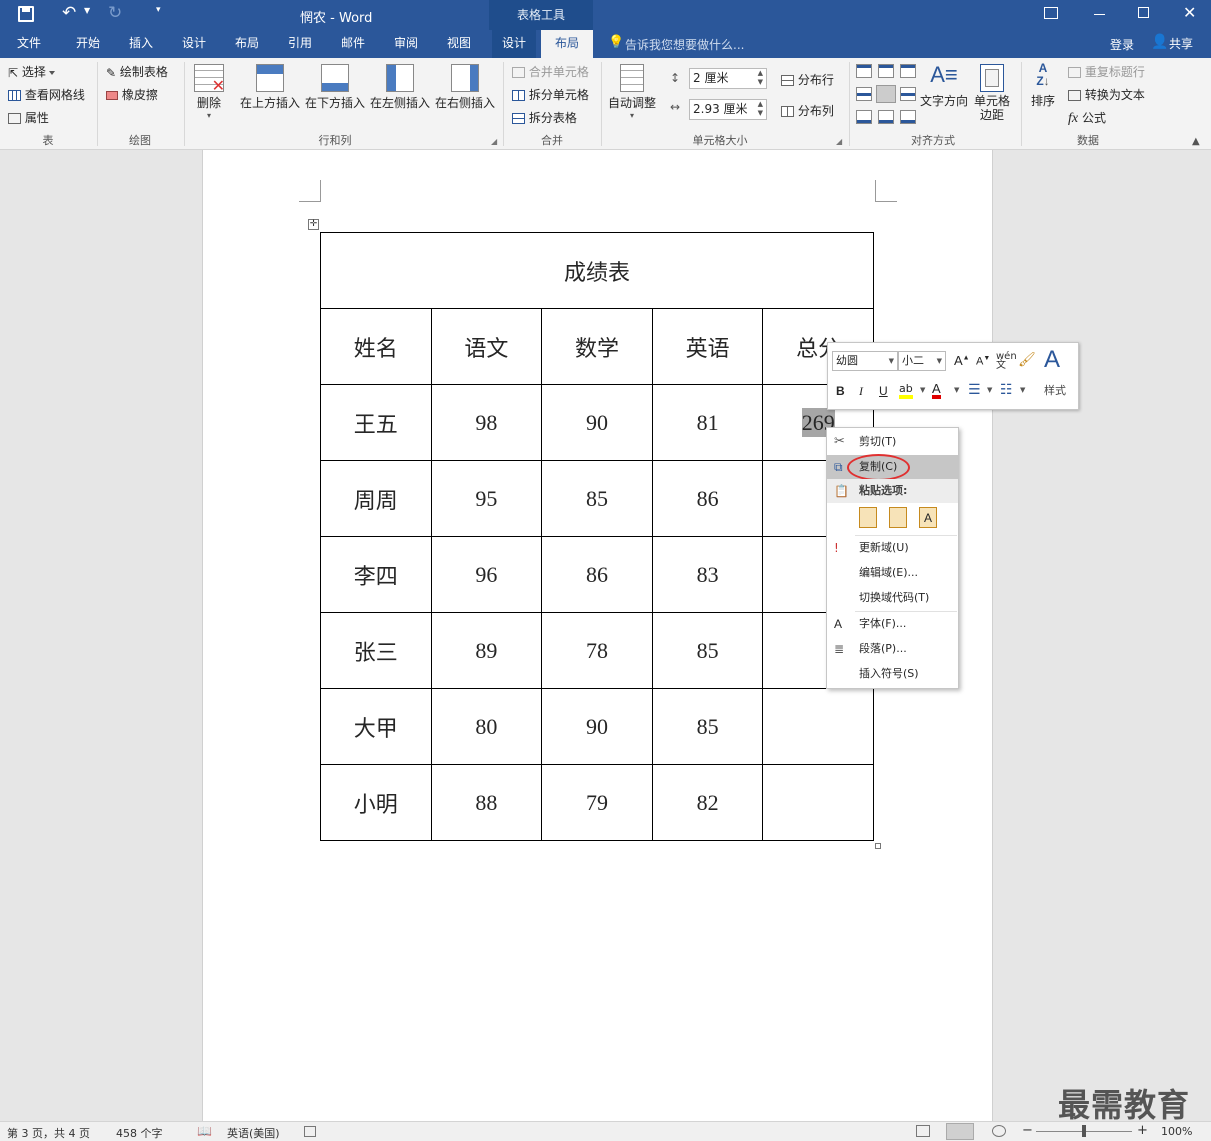 Image resolution: width=1211 pixels, height=1141 pixels. Describe the element at coordinates (247, 44) in the screenshot. I see `tab-layout: 布局` at that location.